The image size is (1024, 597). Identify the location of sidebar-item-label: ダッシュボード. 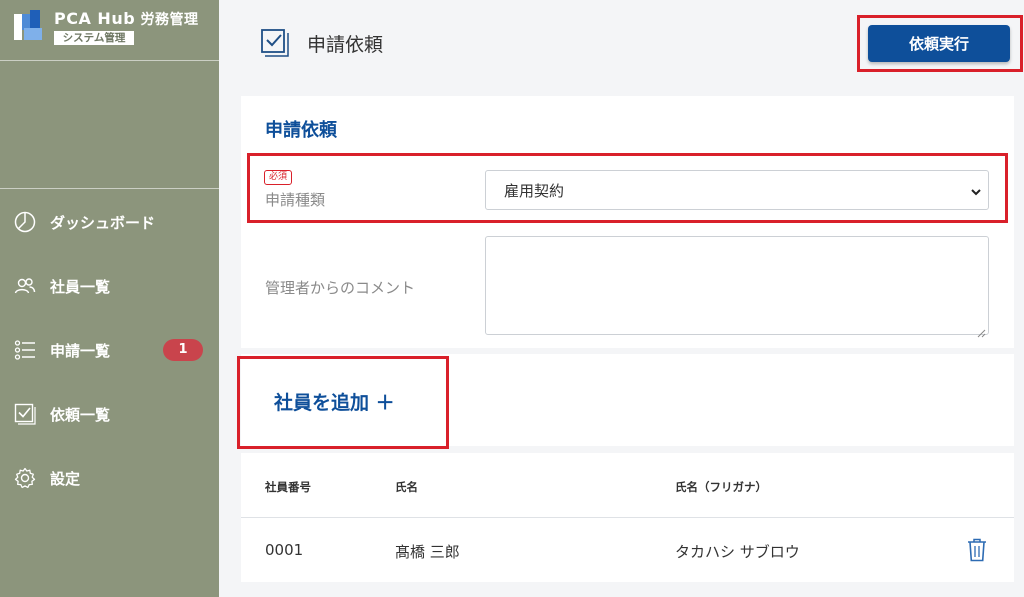
(103, 222).